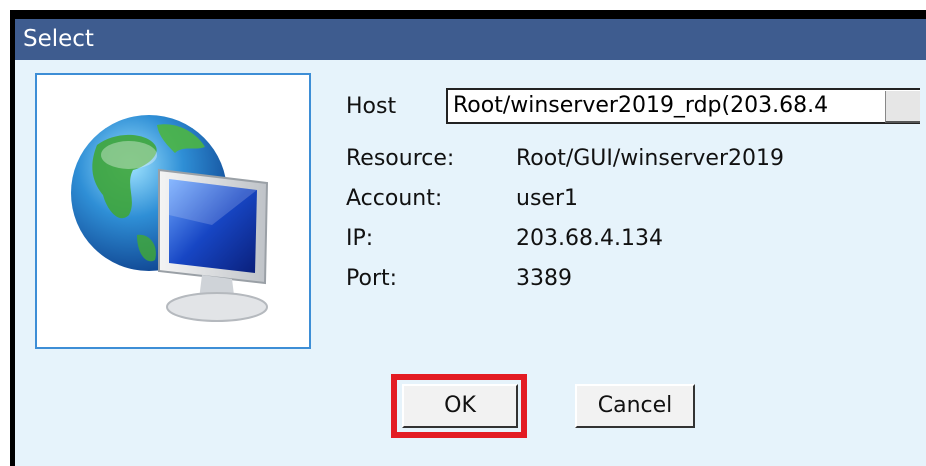  I want to click on ok-button-highlight, so click(459, 406).